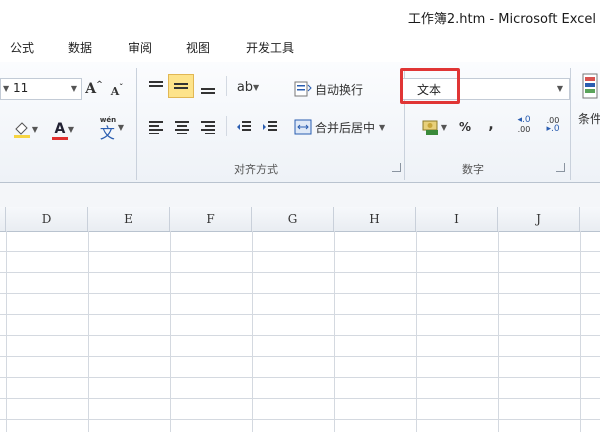 Image resolution: width=600 pixels, height=432 pixels. What do you see at coordinates (47, 219) in the screenshot?
I see `column-header-d: D` at bounding box center [47, 219].